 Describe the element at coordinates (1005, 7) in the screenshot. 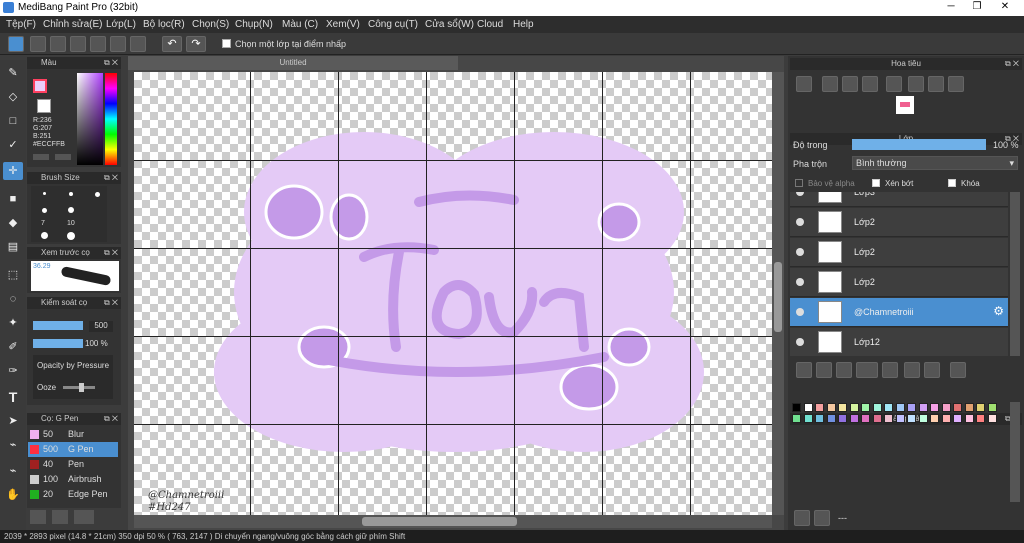

I see `close-button: ✕` at that location.